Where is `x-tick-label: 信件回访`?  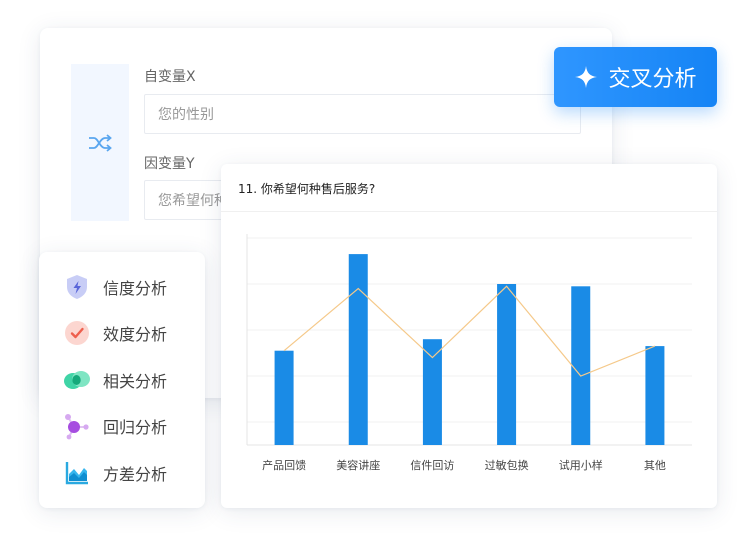 x-tick-label: 信件回访 is located at coordinates (432, 465).